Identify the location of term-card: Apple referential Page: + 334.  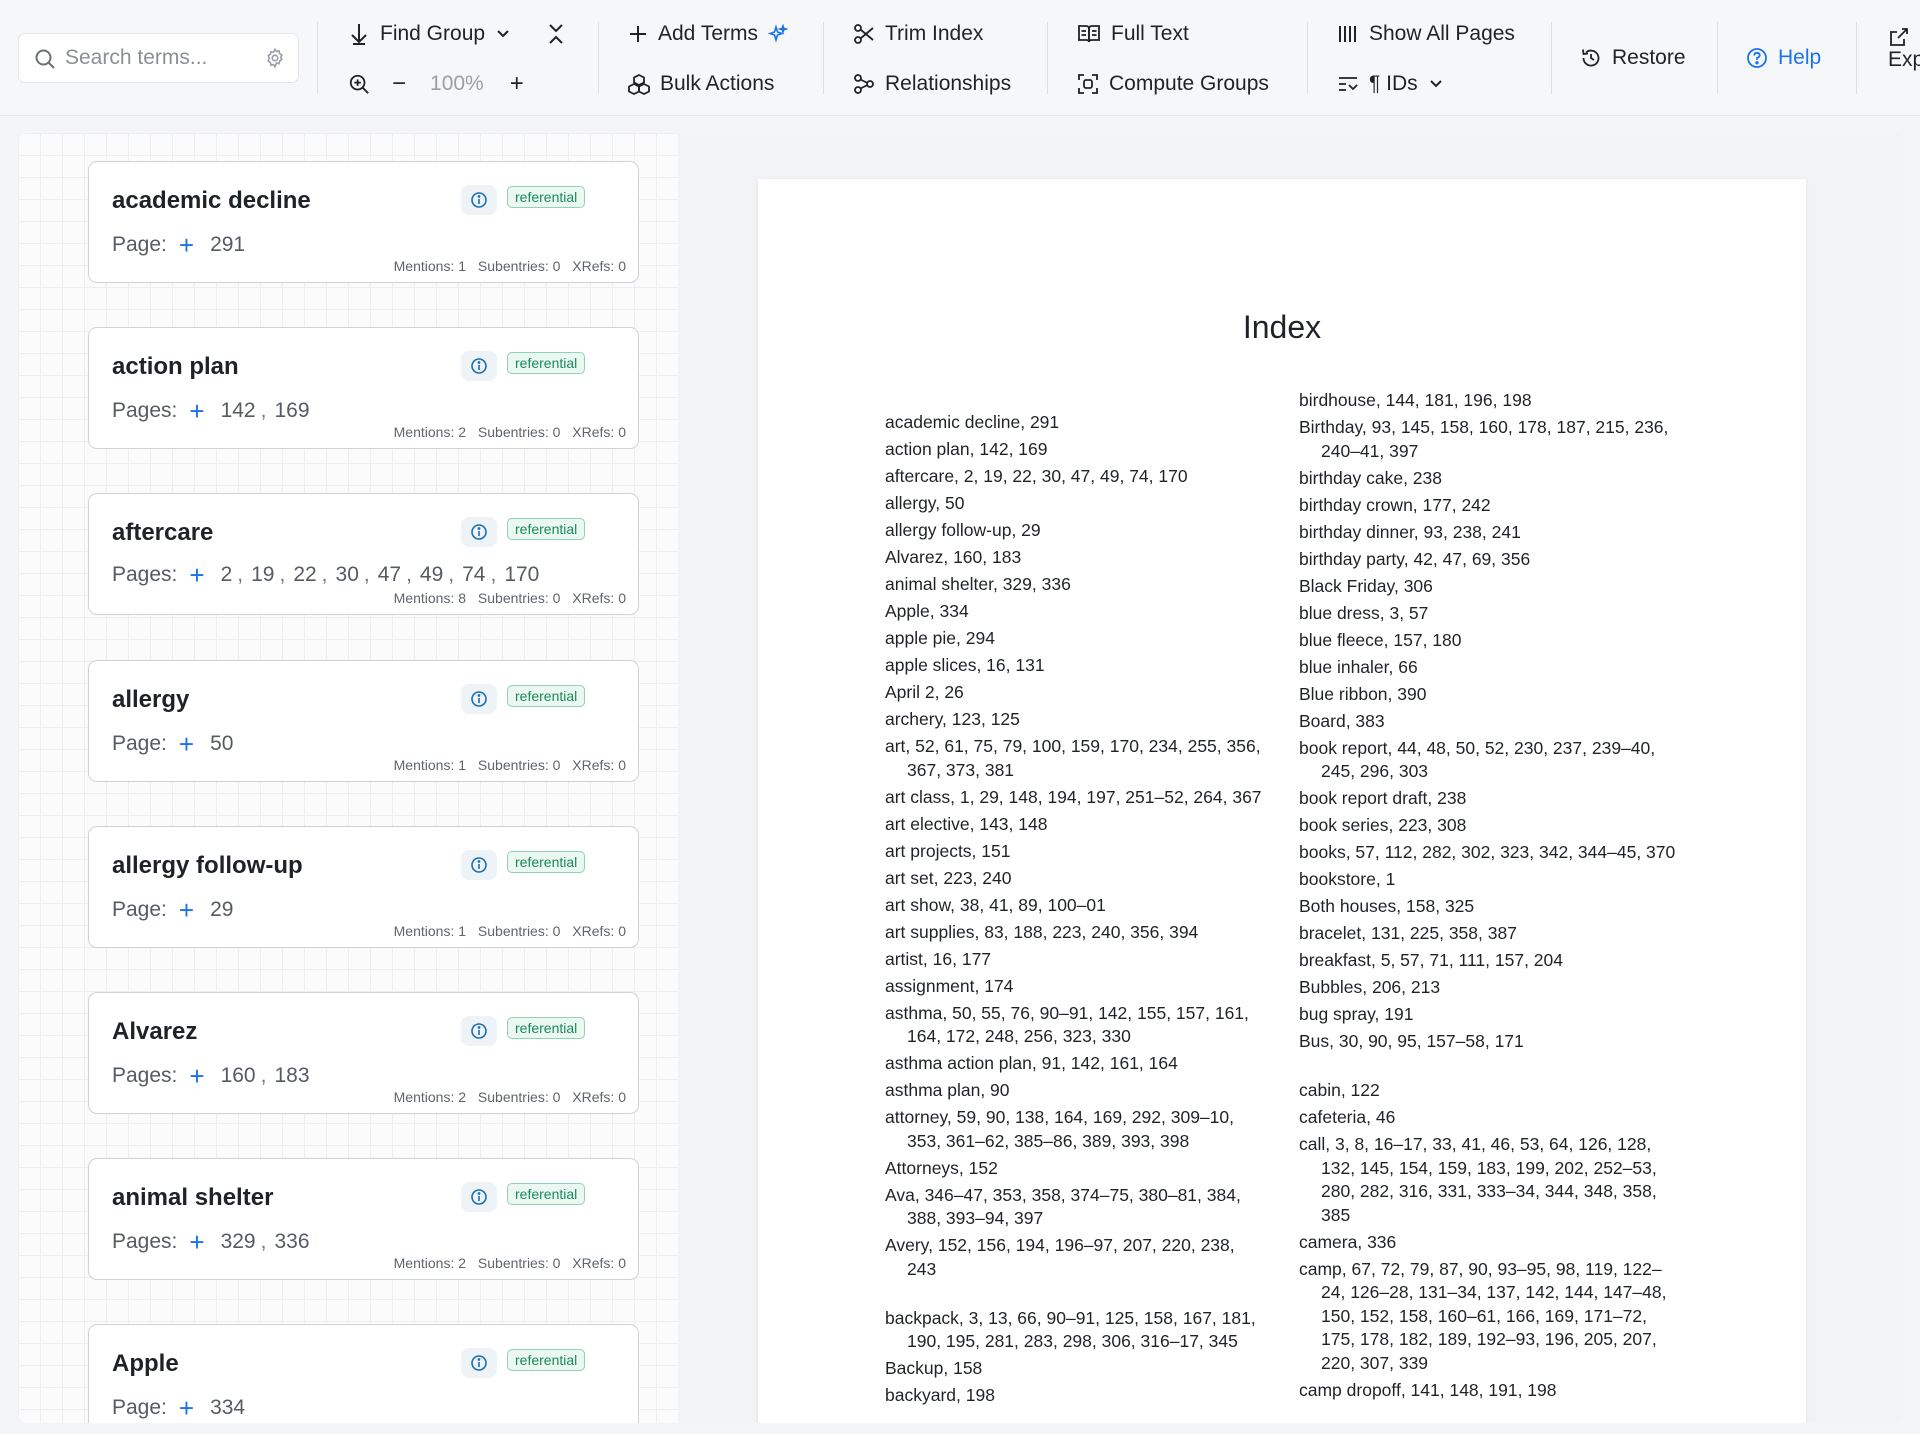
(363, 1373).